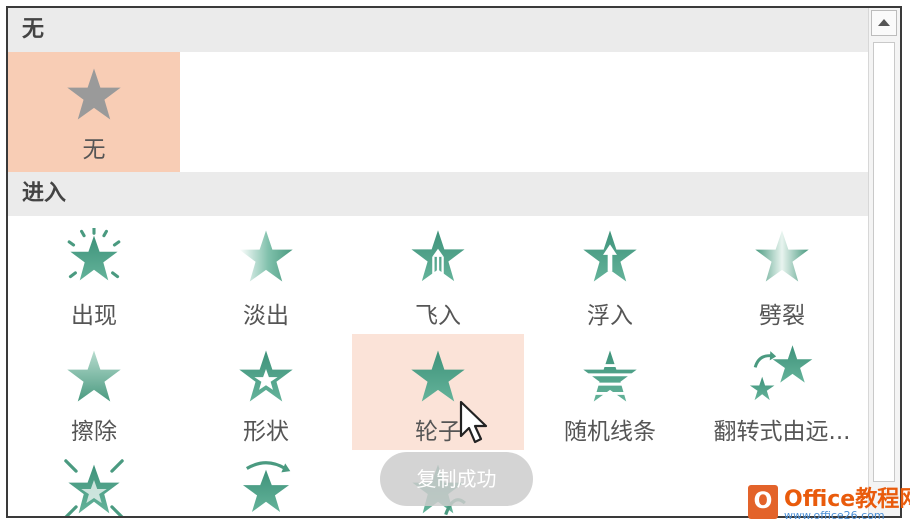  I want to click on star-icon, so click(94, 94).